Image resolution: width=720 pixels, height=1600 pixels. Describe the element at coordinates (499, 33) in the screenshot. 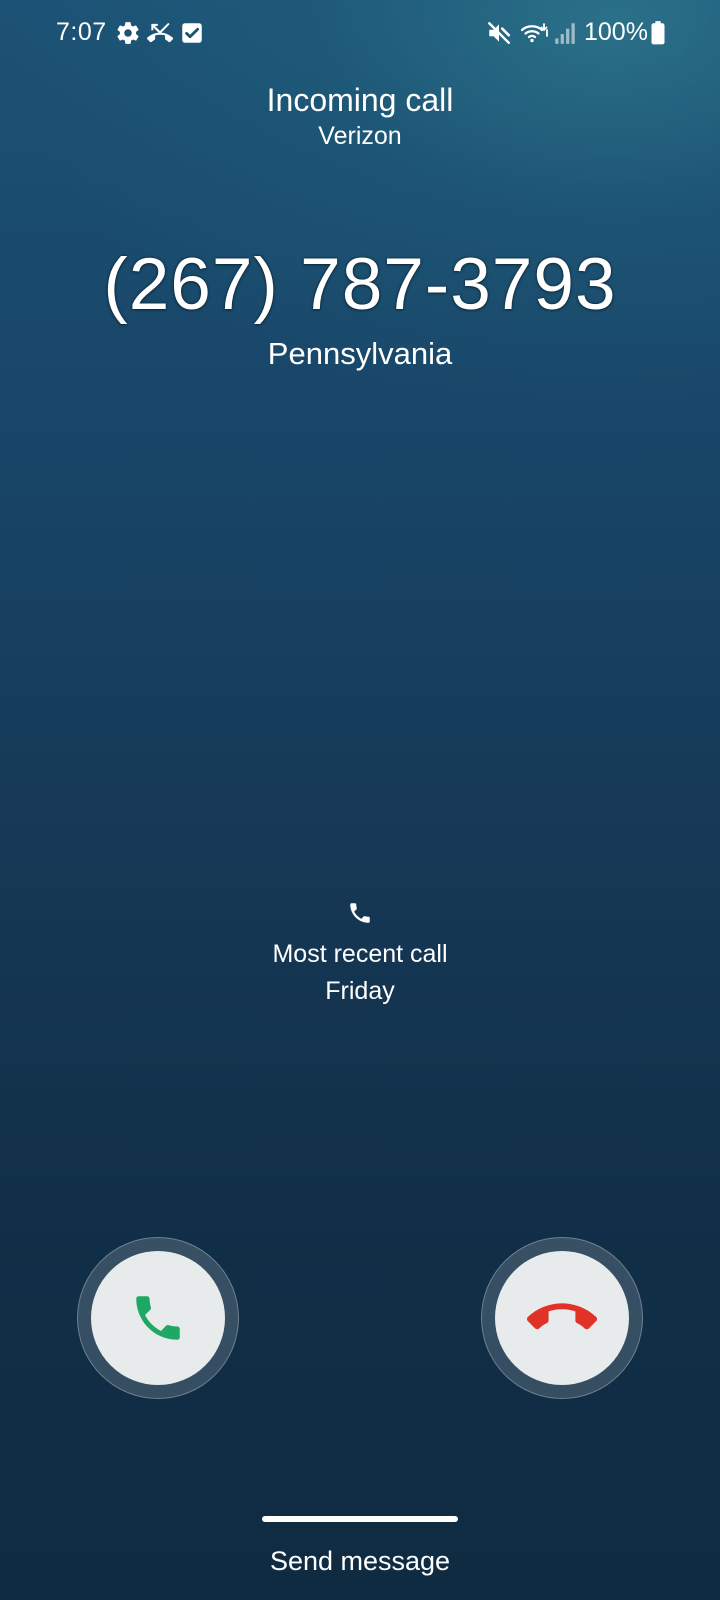

I see `mute-icon` at that location.